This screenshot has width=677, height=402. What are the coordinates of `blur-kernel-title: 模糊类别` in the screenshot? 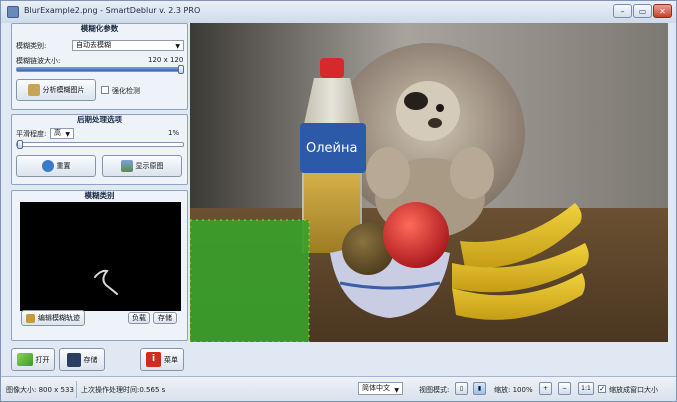 It's located at (99, 195).